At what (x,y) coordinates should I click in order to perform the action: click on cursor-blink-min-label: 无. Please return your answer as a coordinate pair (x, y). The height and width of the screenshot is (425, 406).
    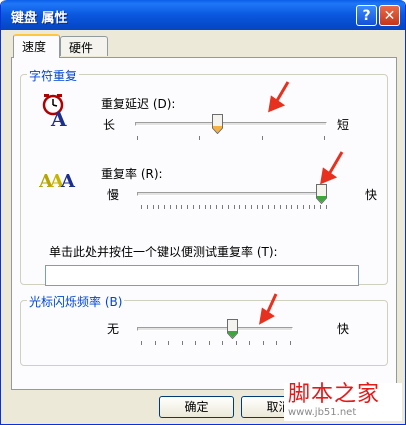
    Looking at the image, I should click on (113, 329).